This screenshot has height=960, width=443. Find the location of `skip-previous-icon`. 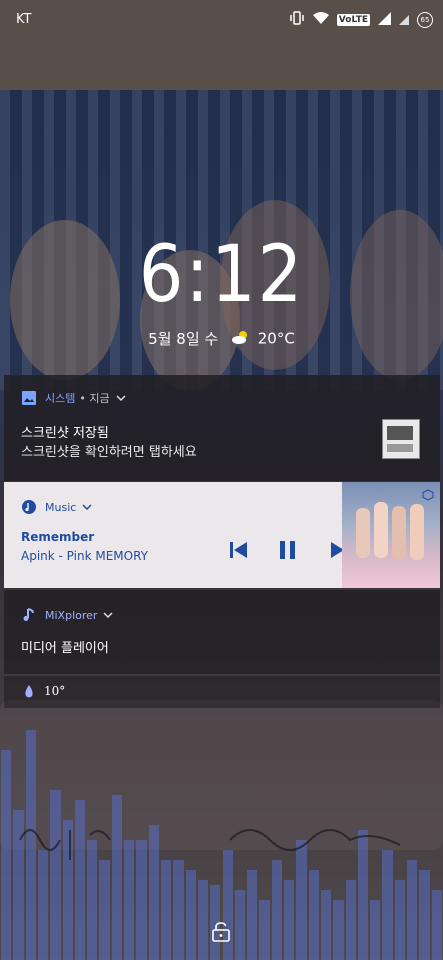

skip-previous-icon is located at coordinates (238, 552).